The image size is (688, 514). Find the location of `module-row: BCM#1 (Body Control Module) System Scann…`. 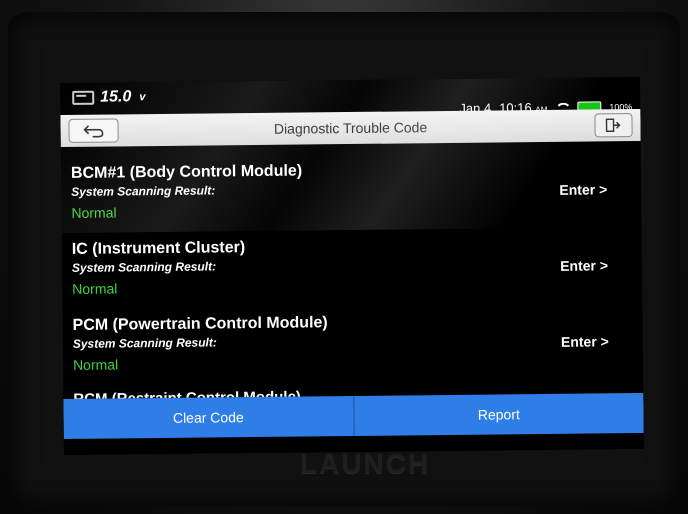

module-row: BCM#1 (Body Control Module) System Scann… is located at coordinates (351, 188).